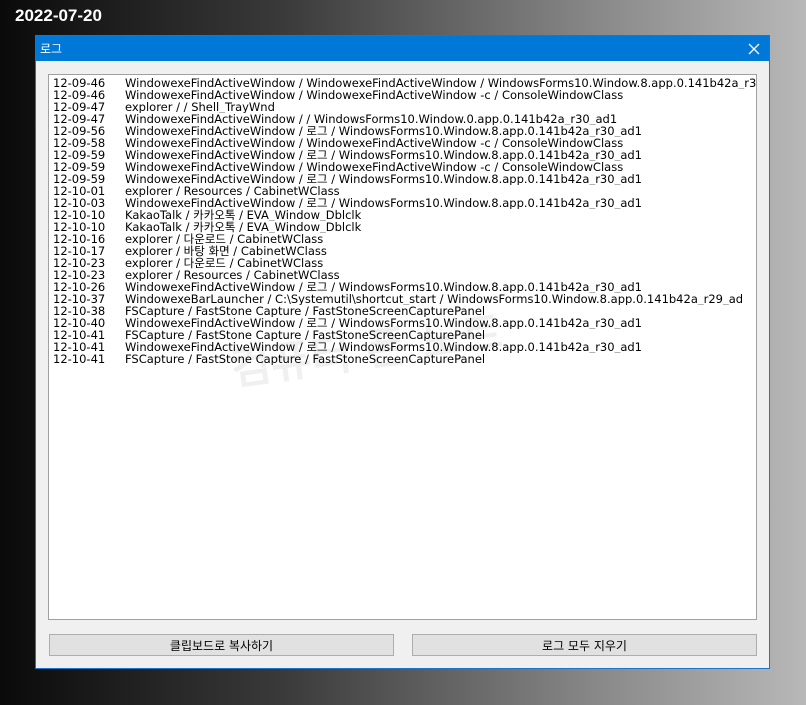  What do you see at coordinates (79, 311) in the screenshot?
I see `log-time: 12-10-38` at bounding box center [79, 311].